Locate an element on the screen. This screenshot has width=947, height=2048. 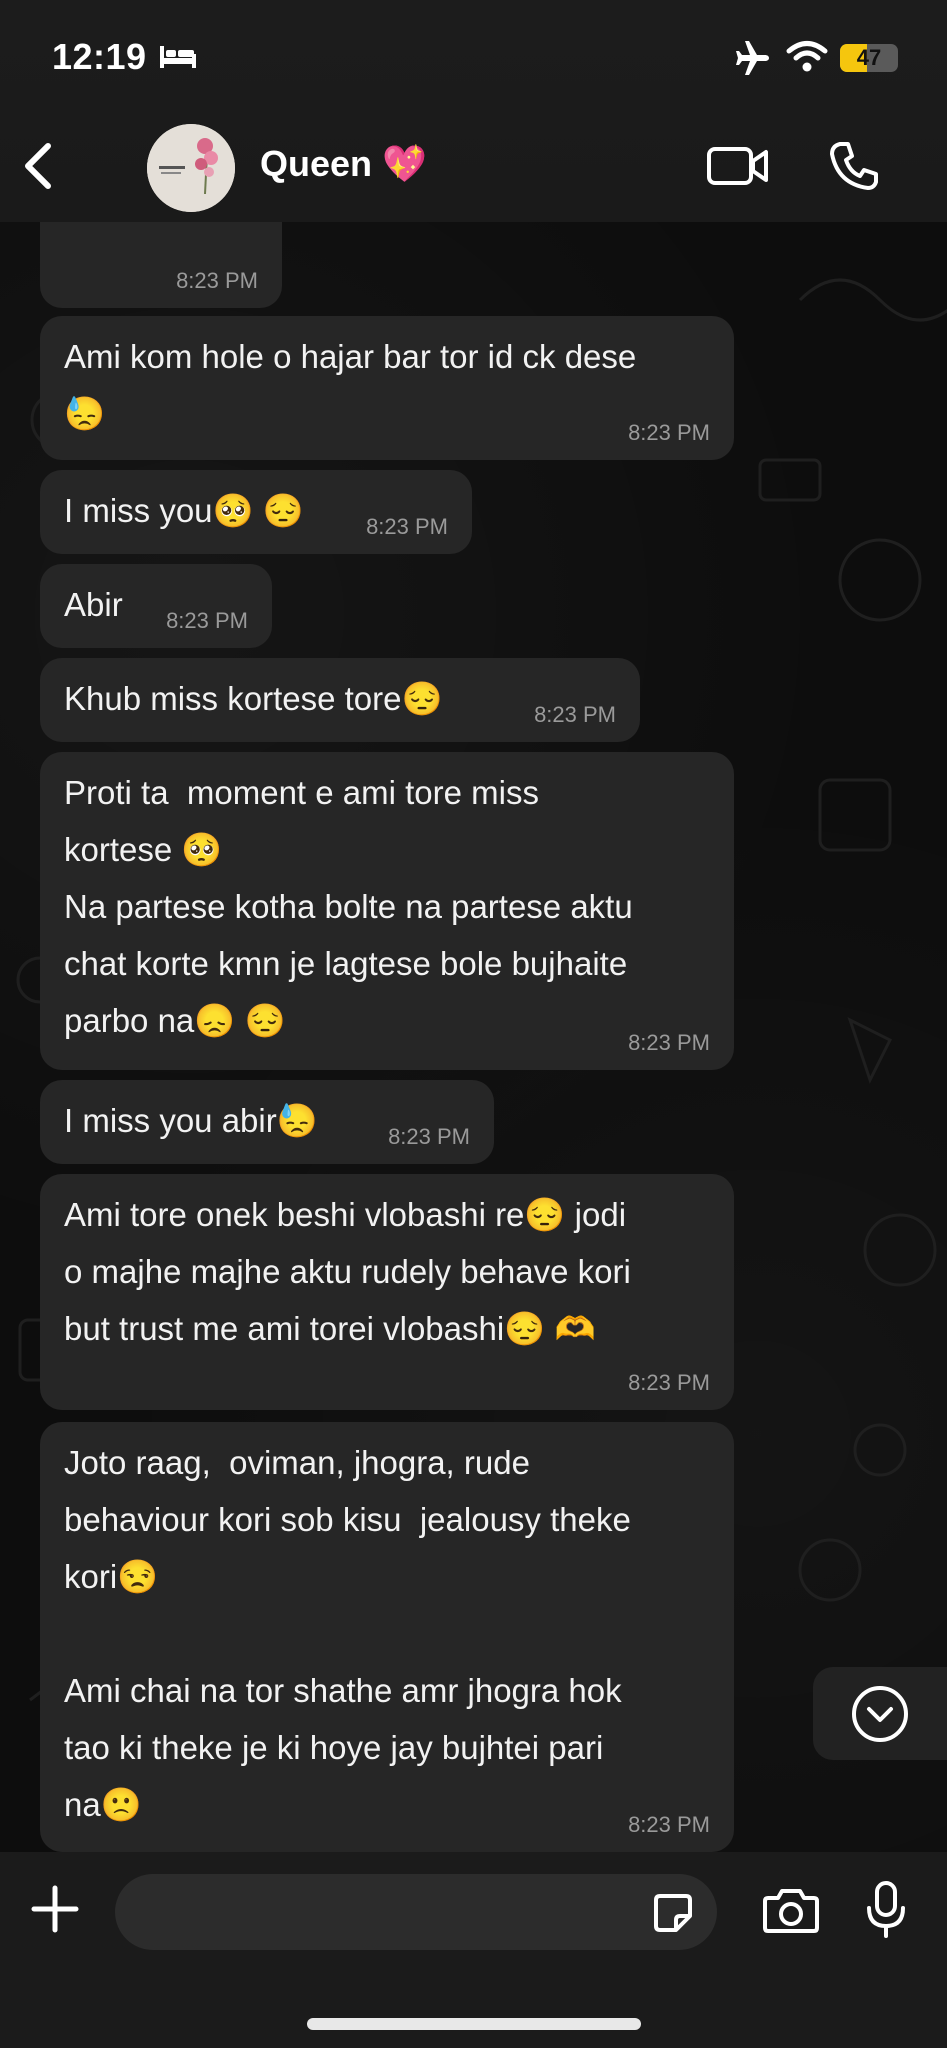
phone-icon is located at coordinates (853, 166).